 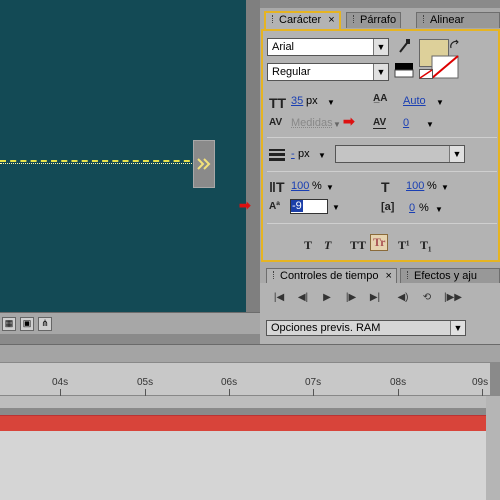 I want to click on horizontal-scale-unit: %, so click(x=432, y=186).